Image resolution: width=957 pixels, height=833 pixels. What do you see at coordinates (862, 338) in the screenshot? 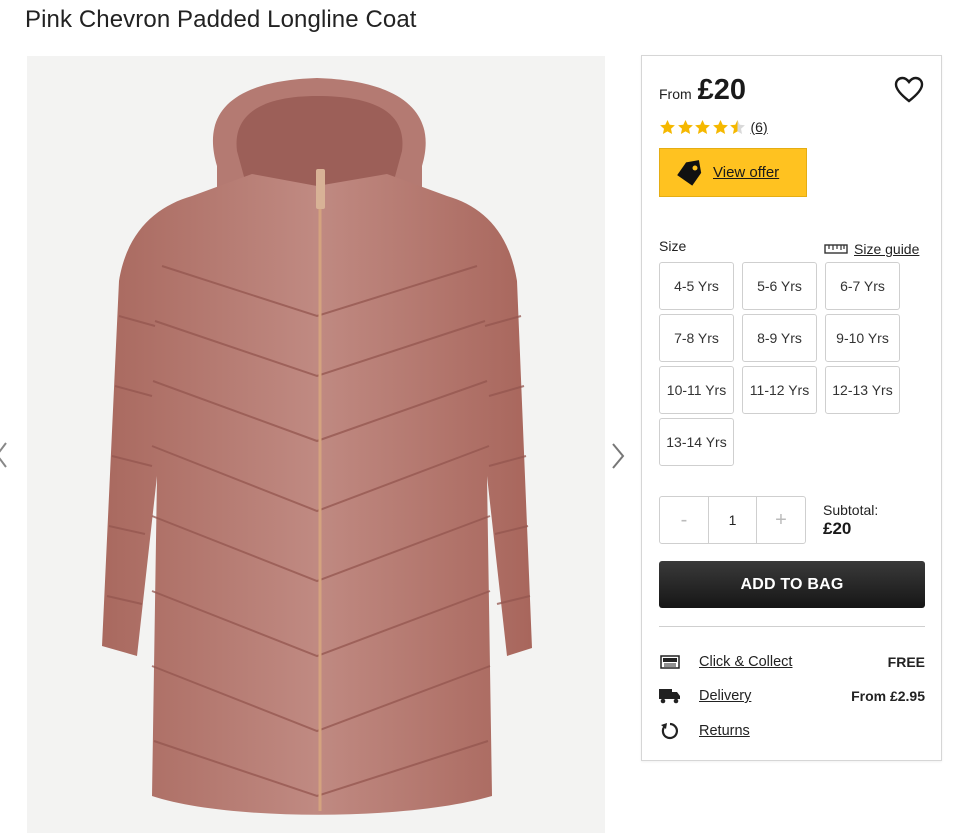
I see `size-option: 9-10 Yrs` at bounding box center [862, 338].